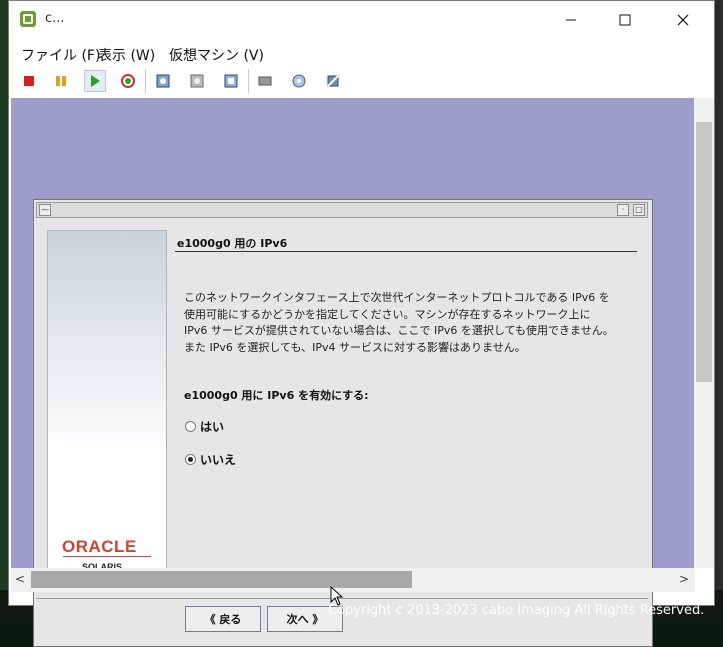 This screenshot has width=723, height=647. Describe the element at coordinates (406, 251) in the screenshot. I see `heading-divider` at that location.